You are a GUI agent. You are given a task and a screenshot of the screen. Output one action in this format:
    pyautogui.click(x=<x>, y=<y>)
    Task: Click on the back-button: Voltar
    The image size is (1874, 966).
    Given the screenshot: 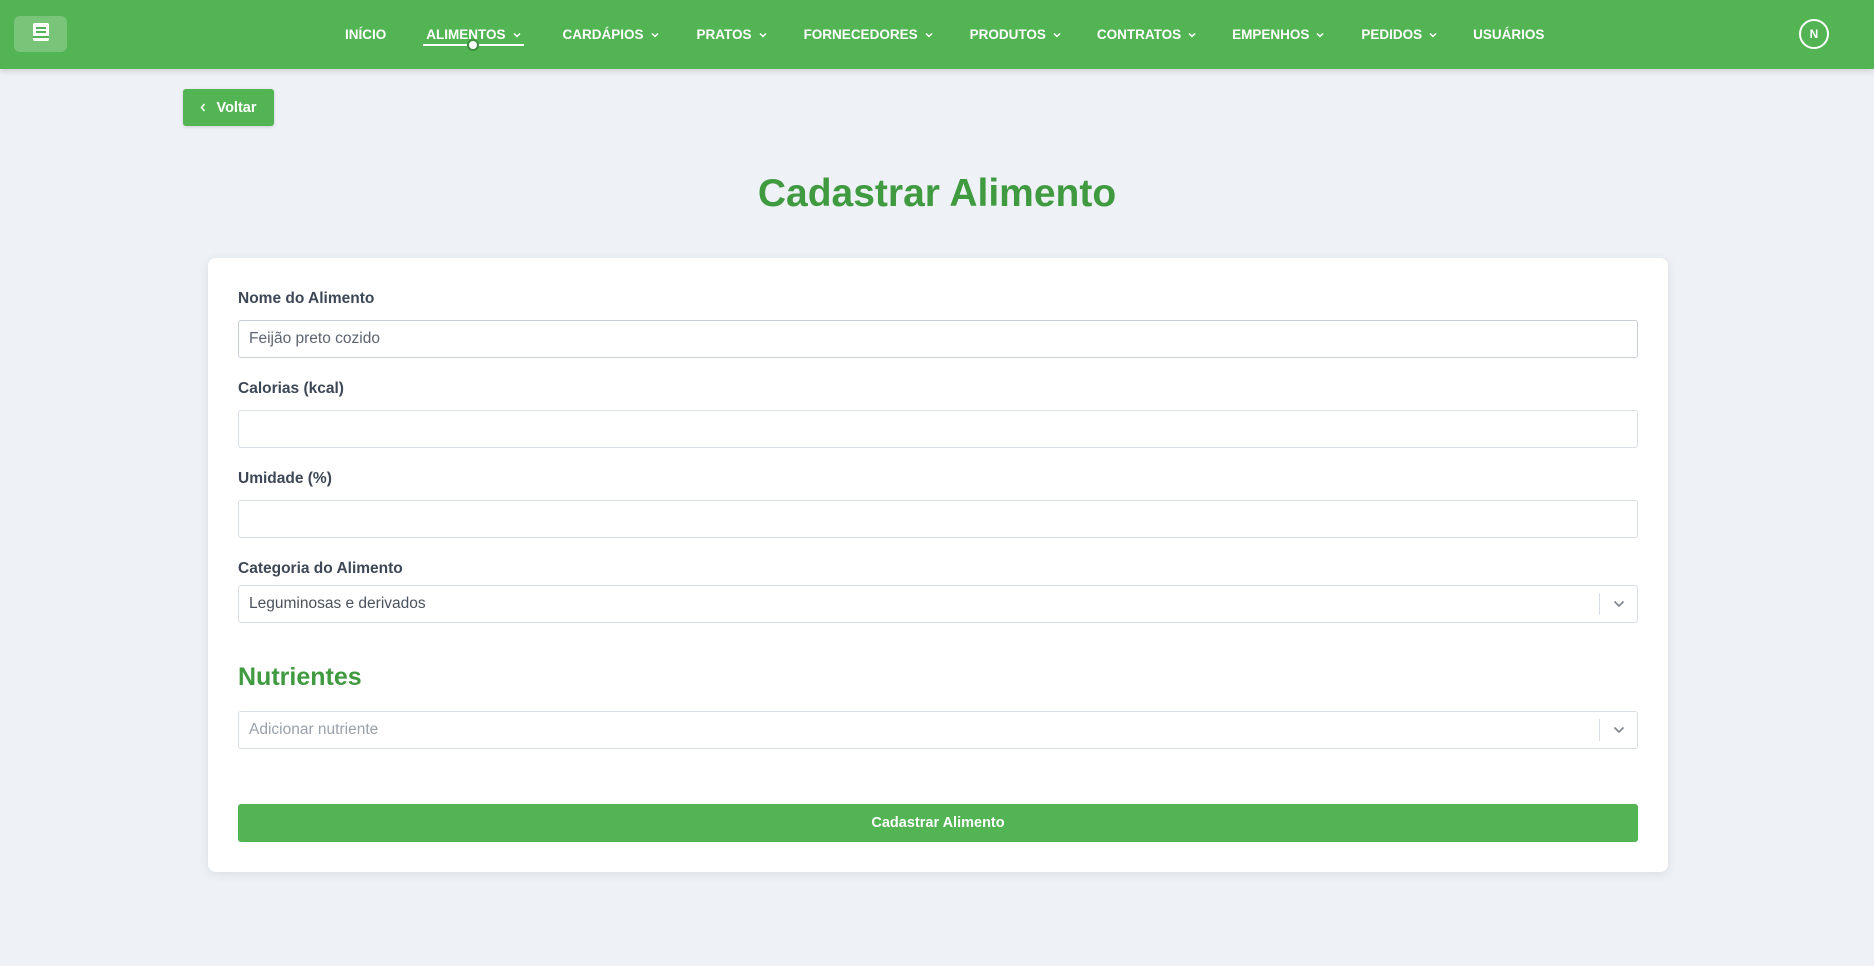 What is the action you would take?
    pyautogui.click(x=228, y=107)
    